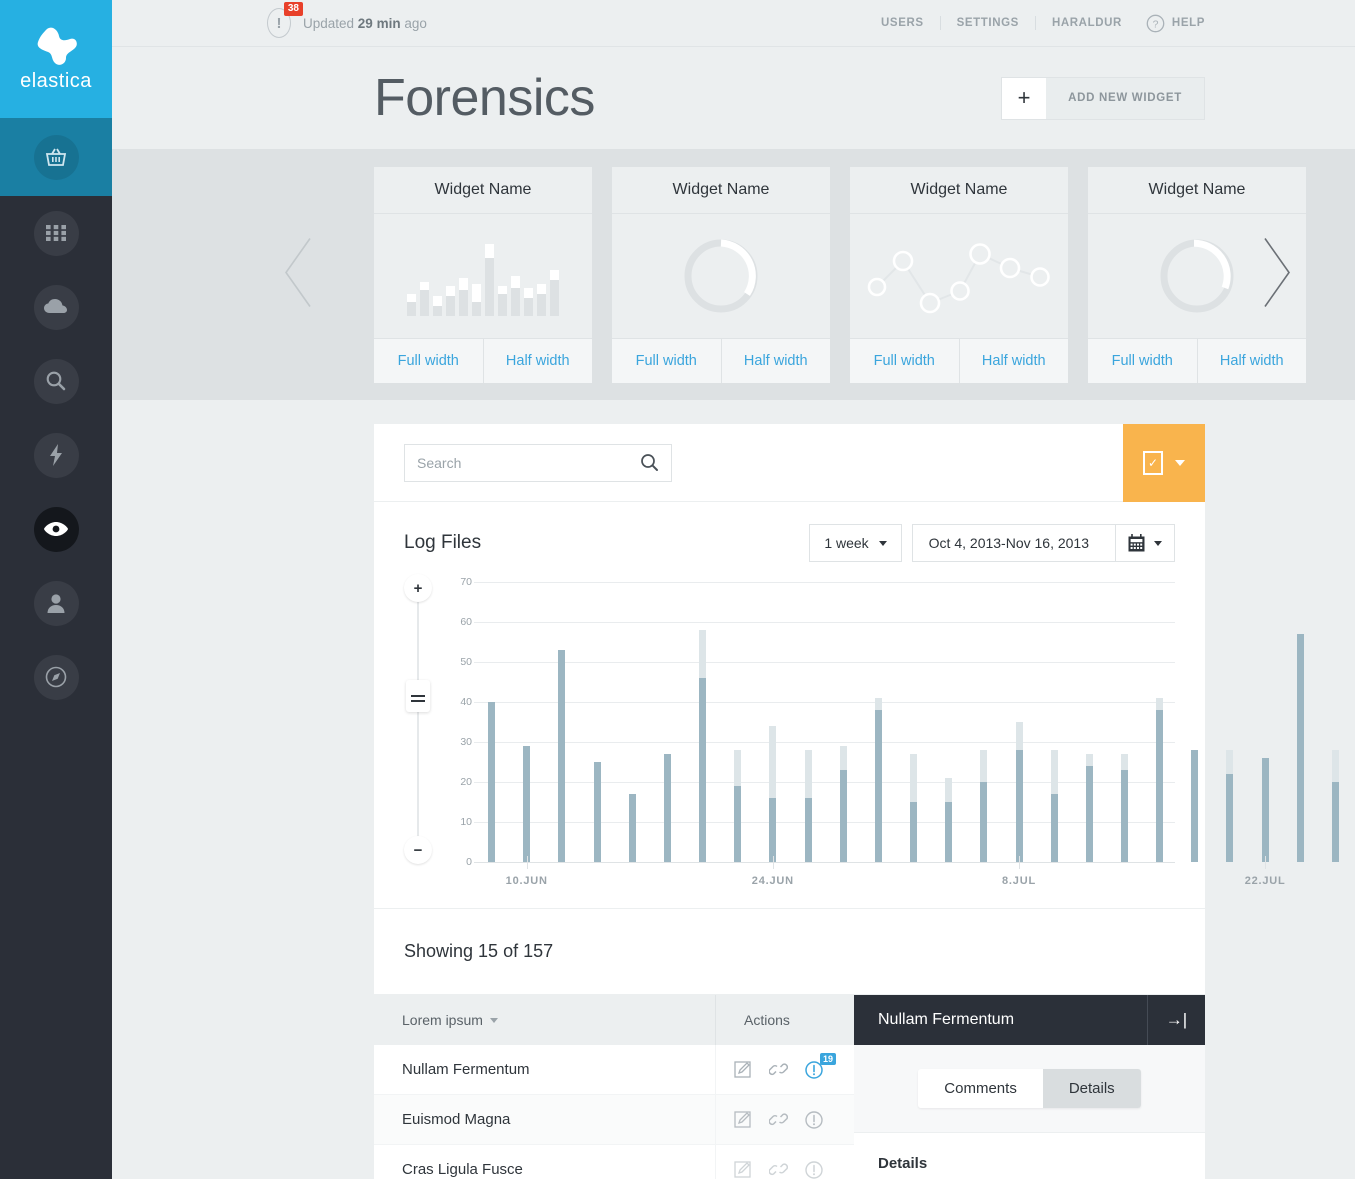  What do you see at coordinates (56, 455) in the screenshot?
I see `sidebar-item-activity` at bounding box center [56, 455].